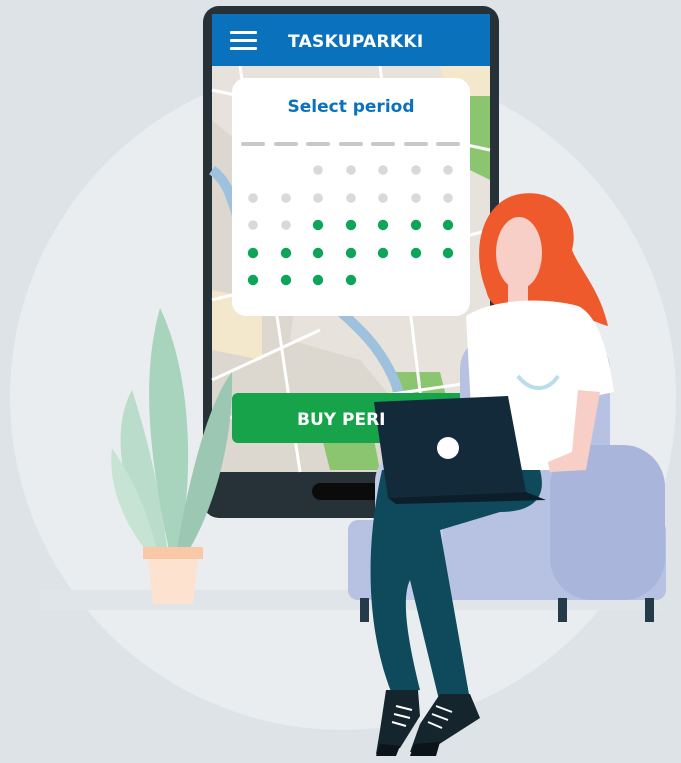 The image size is (681, 763). I want to click on neck, so click(518, 292).